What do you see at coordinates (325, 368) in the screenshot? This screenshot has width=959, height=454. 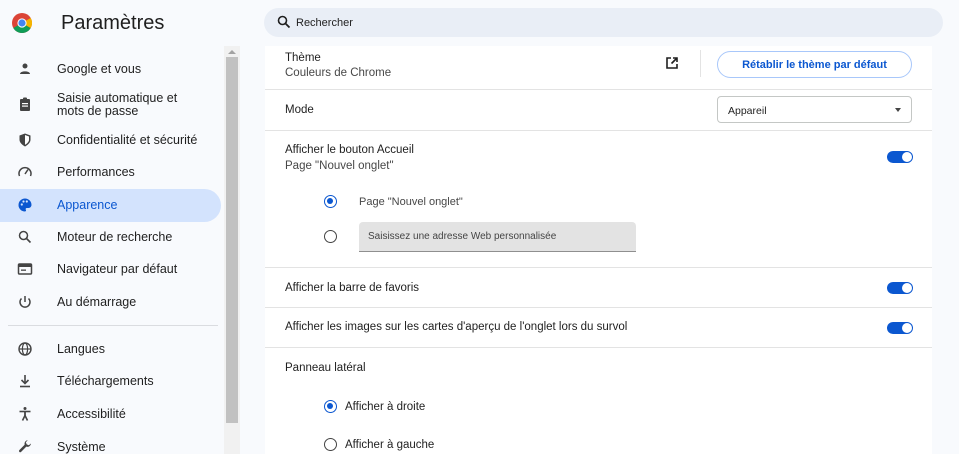 I see `side-panel-label: Panneau latéral` at bounding box center [325, 368].